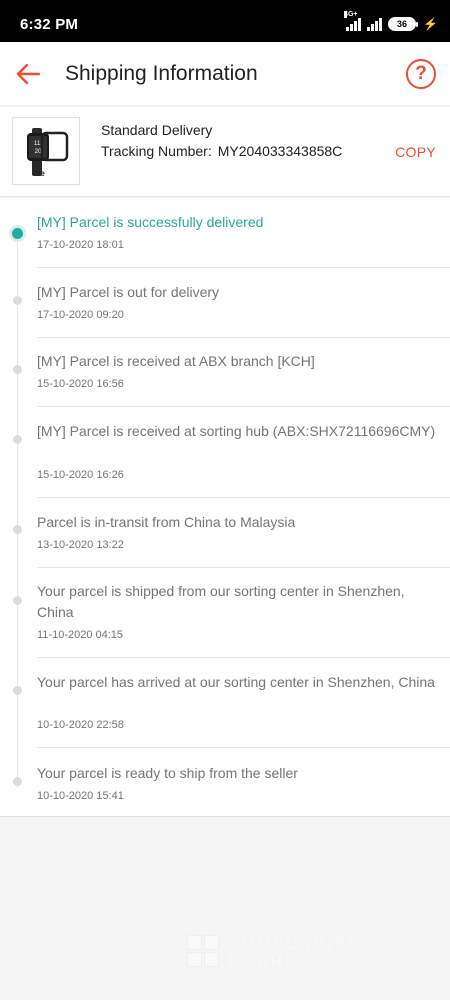  I want to click on event-time: 10-10-2020 22:58, so click(80, 725).